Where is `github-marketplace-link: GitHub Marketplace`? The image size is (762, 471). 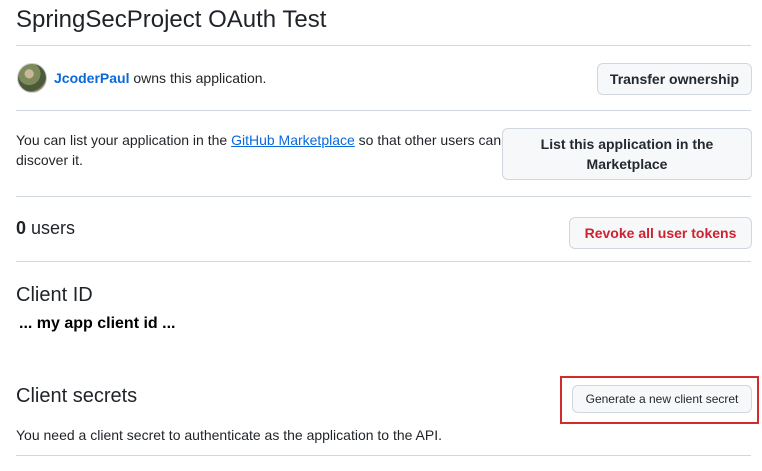 github-marketplace-link: GitHub Marketplace is located at coordinates (293, 140).